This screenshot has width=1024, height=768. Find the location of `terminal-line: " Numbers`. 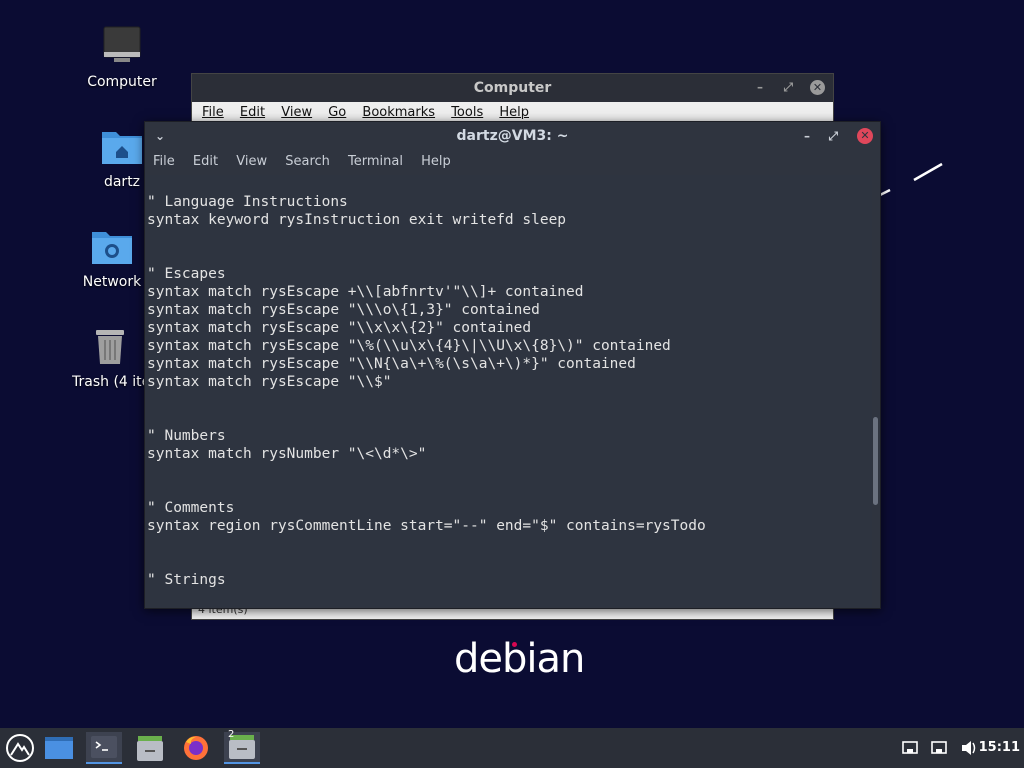

terminal-line: " Numbers is located at coordinates (186, 436).